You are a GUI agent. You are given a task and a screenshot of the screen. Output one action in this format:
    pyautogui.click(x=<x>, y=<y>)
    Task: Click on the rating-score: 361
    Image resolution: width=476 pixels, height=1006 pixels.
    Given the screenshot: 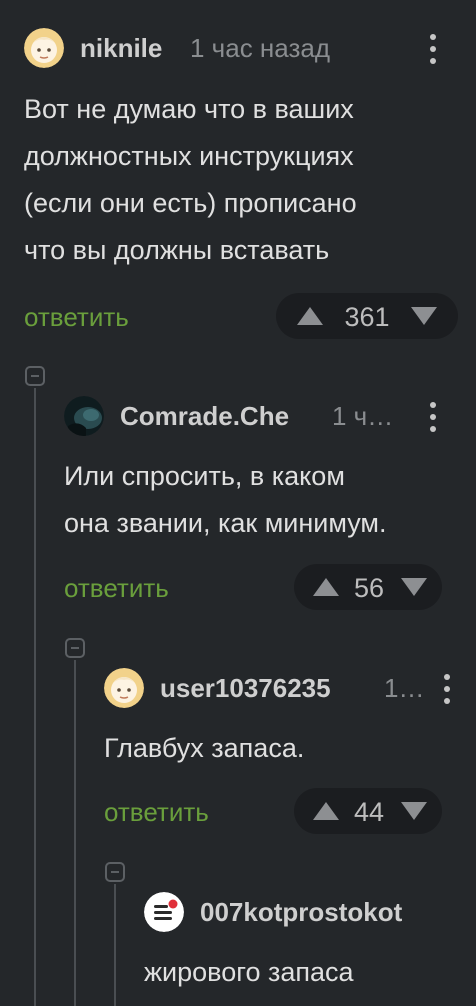 What is the action you would take?
    pyautogui.click(x=367, y=317)
    